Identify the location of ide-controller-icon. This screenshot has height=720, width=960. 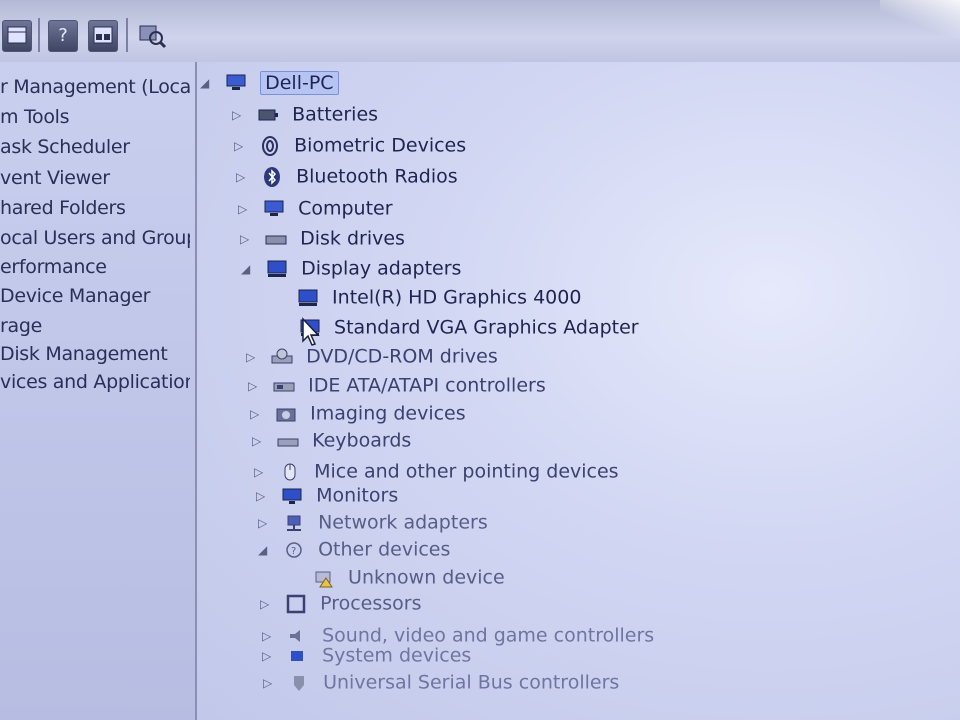
(284, 386).